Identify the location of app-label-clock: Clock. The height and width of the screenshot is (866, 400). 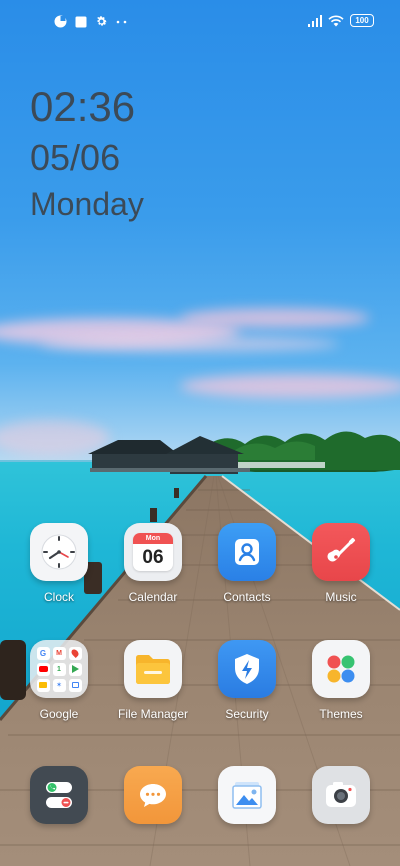
(58, 597).